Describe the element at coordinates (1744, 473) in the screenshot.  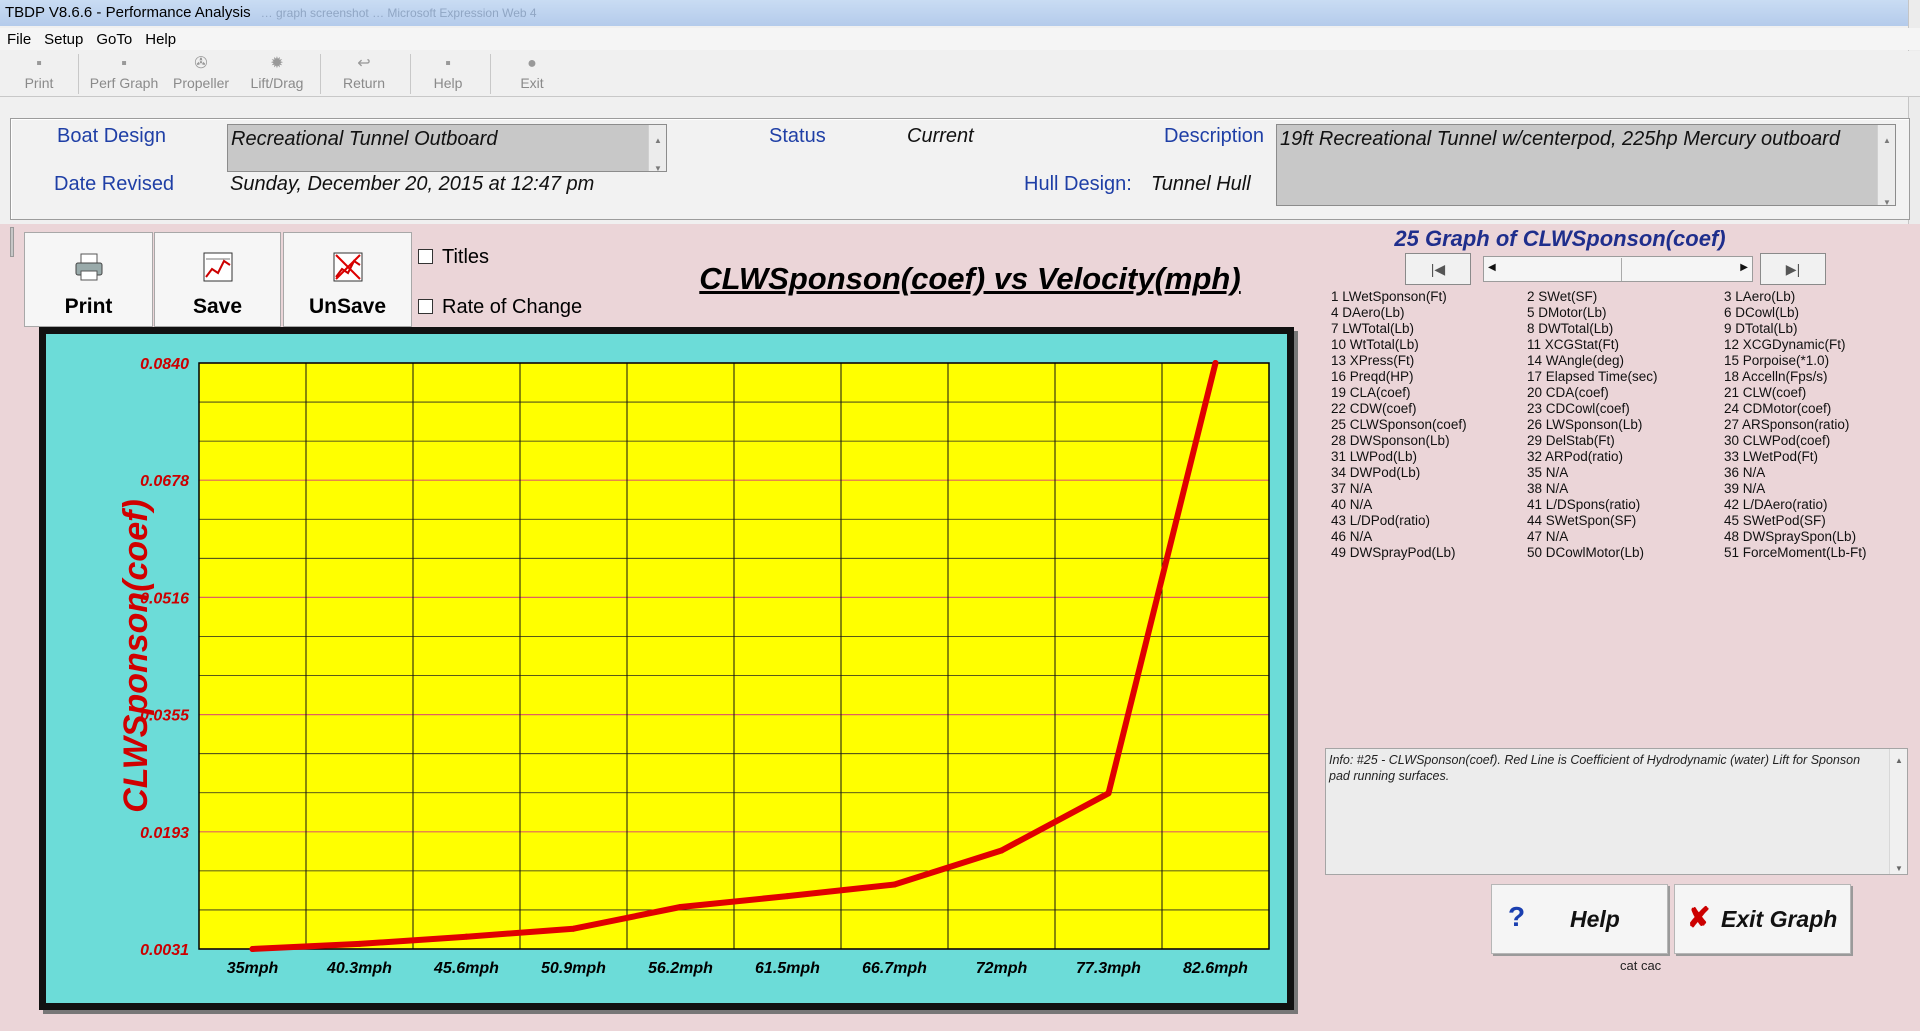
I see `graph-list-item: 36 N/A` at that location.